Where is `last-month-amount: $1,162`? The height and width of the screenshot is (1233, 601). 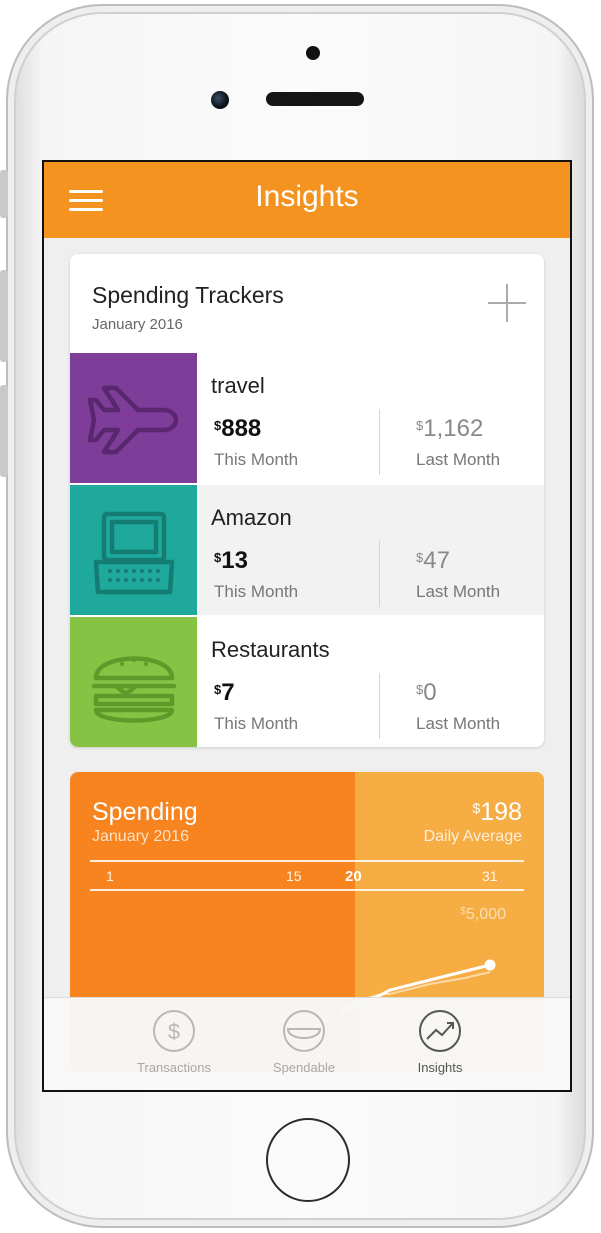
last-month-amount: $1,162 is located at coordinates (450, 428).